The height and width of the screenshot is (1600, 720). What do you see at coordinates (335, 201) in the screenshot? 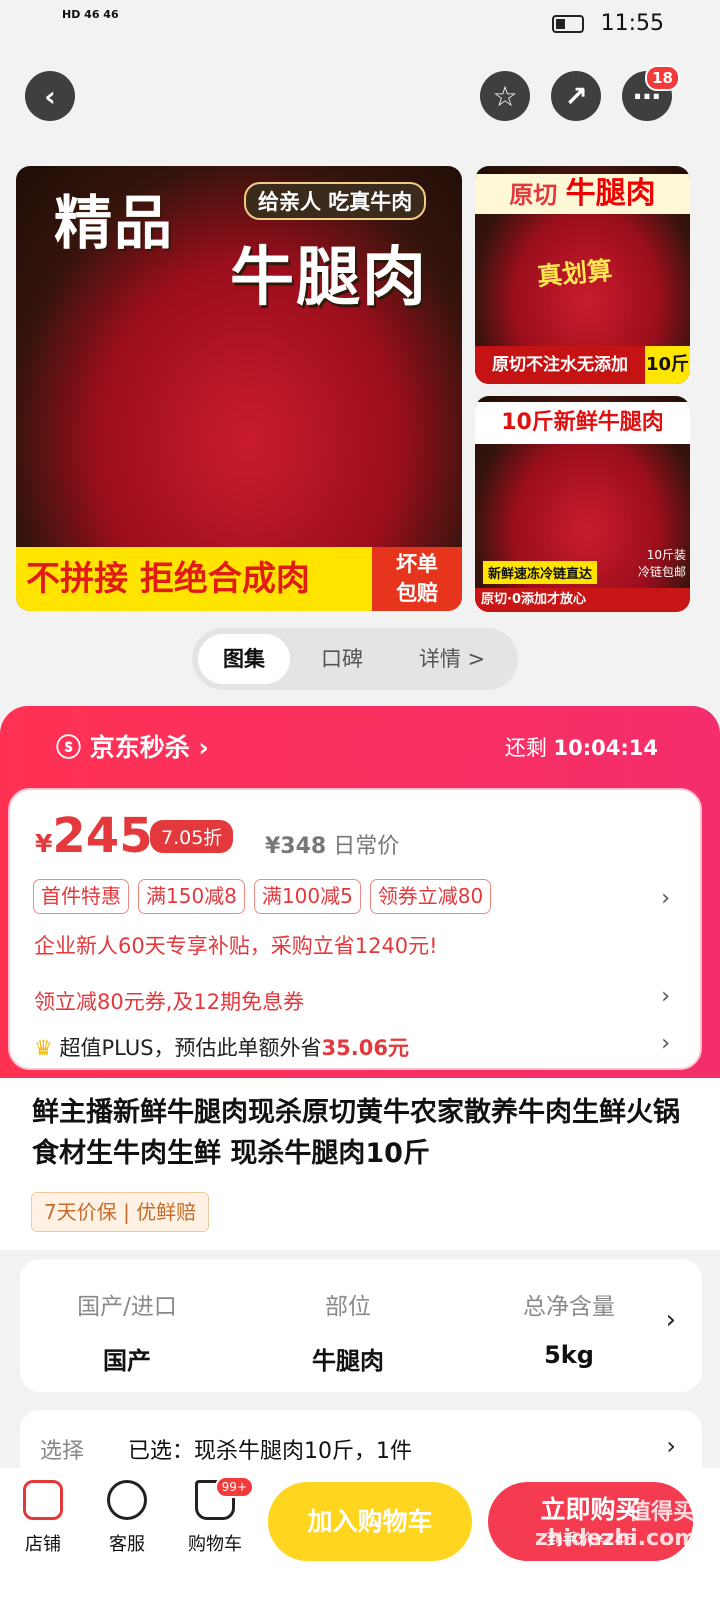
I see `image-main-subtitle: 给亲人 吃真牛肉` at bounding box center [335, 201].